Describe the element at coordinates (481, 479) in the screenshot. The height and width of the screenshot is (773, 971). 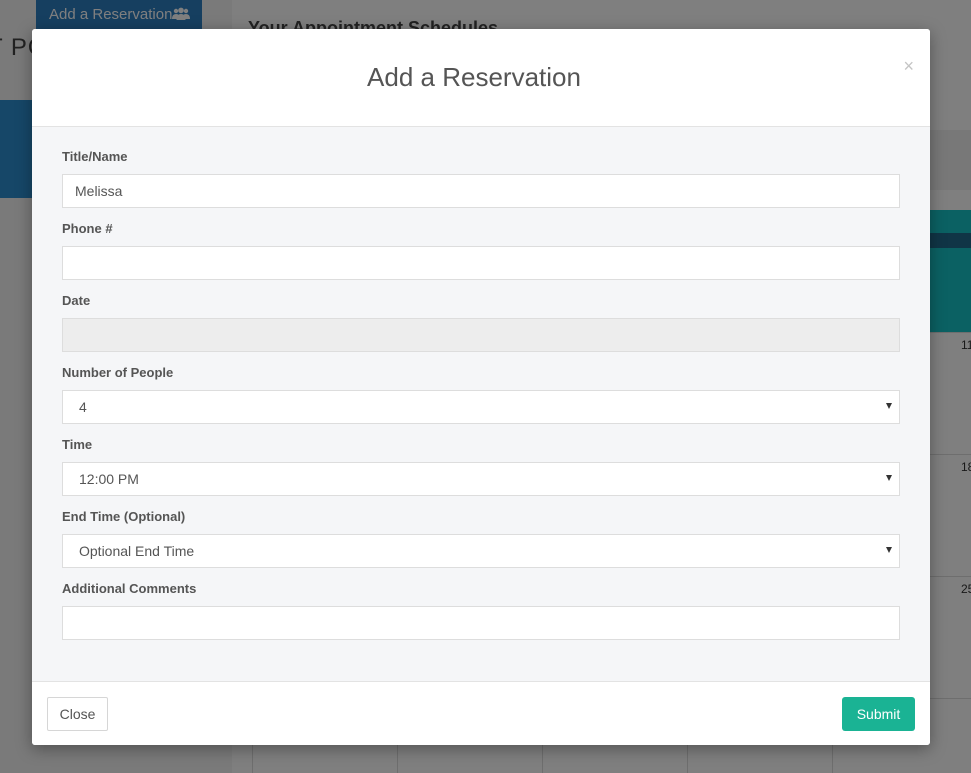
I see `time-select: 12:00 PM` at that location.